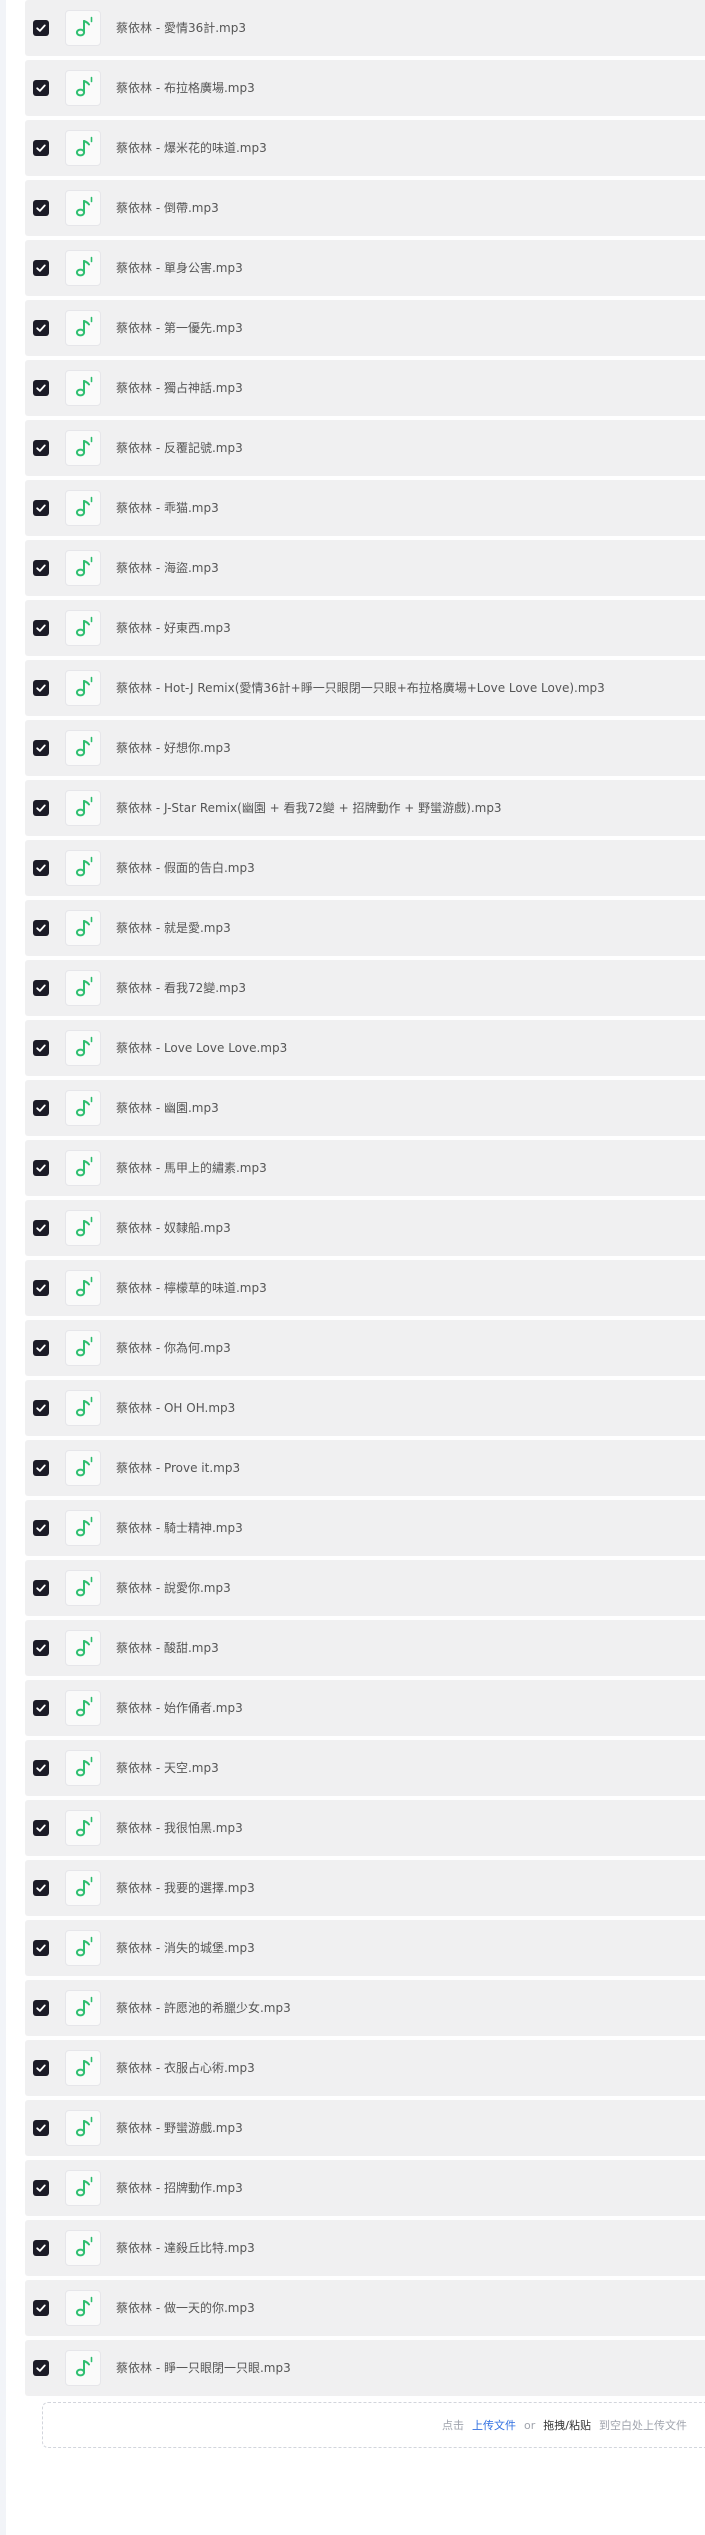  I want to click on file-row: 蔡依林 - 天空.mp3, so click(365, 1768).